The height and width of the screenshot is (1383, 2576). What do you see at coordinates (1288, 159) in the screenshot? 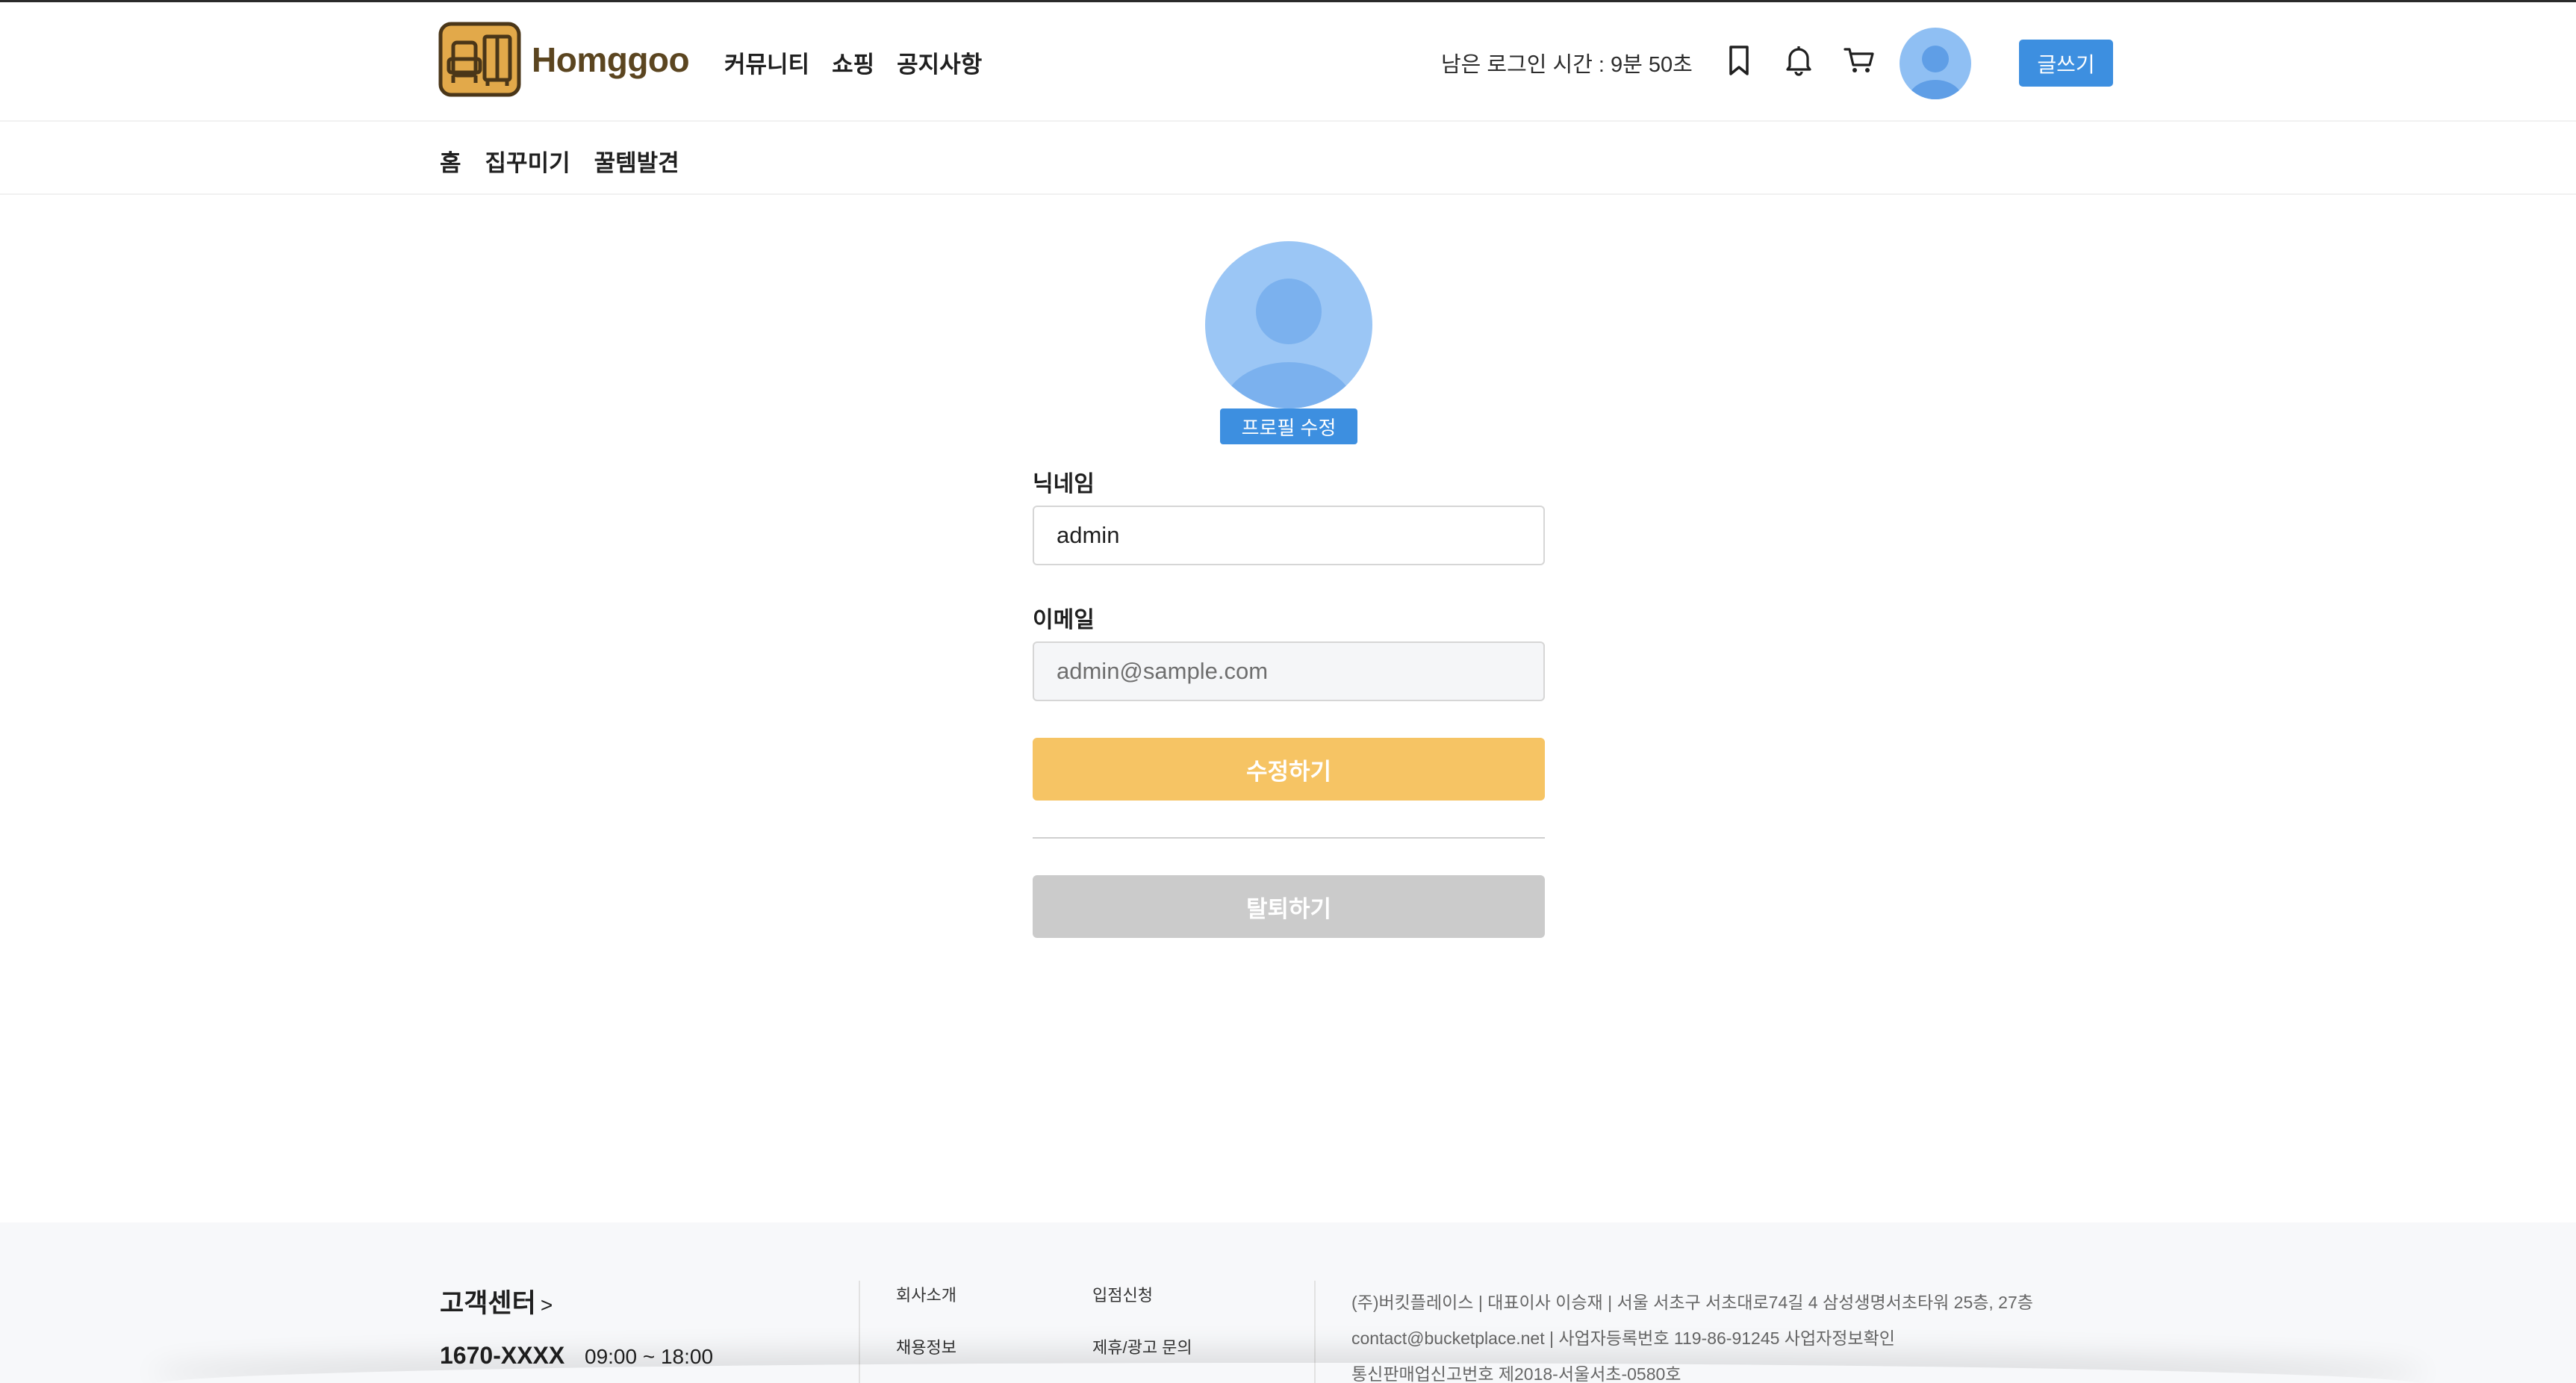
I see `sub-nav: 홈 집꾸미기 꿀템발견` at bounding box center [1288, 159].